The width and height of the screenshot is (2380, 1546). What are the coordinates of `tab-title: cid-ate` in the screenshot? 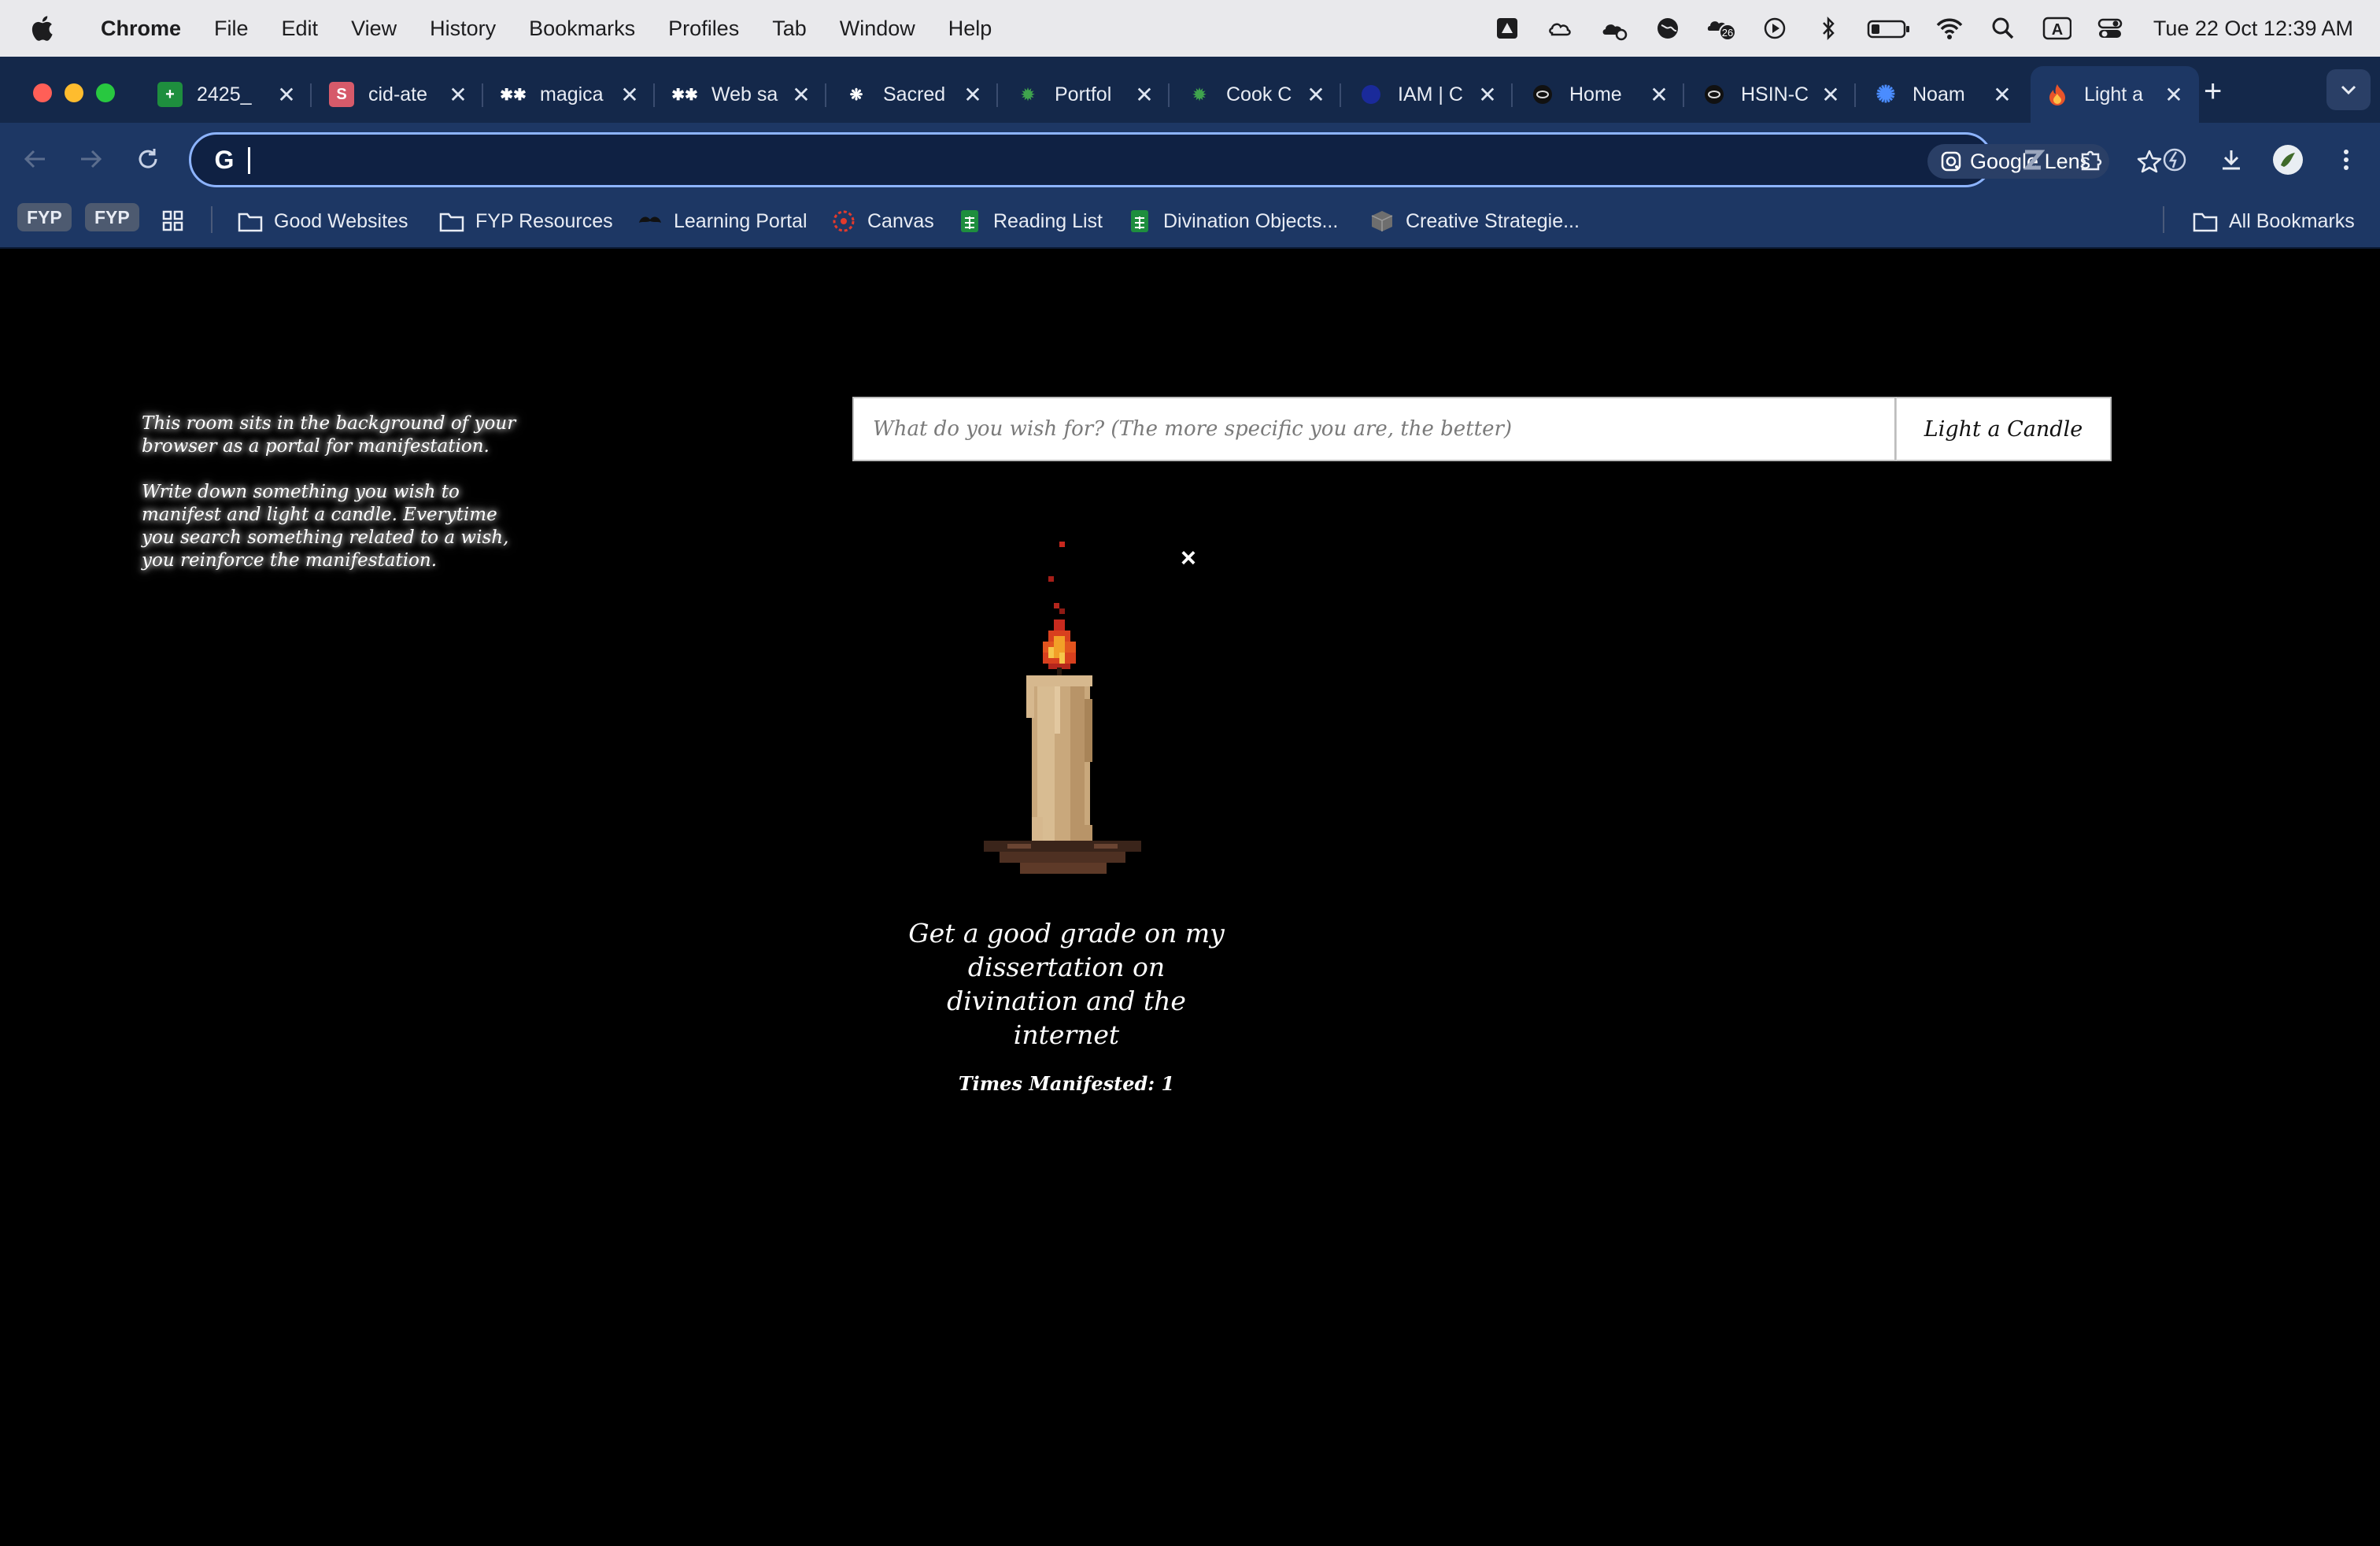 It's located at (398, 94).